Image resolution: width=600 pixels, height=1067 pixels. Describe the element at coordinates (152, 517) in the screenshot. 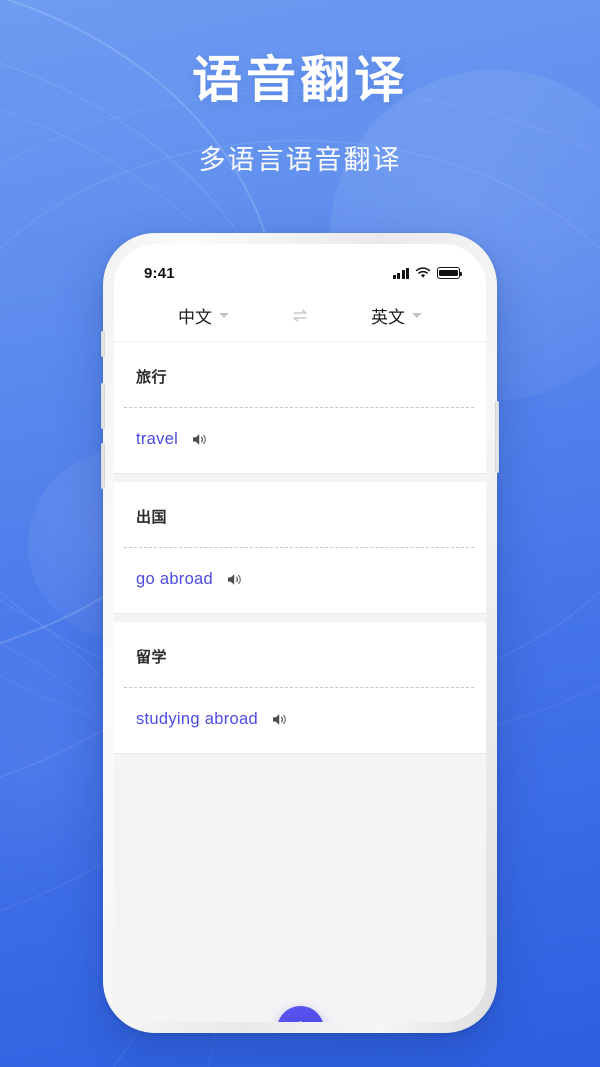

I see `translation-source-text: 出国` at that location.